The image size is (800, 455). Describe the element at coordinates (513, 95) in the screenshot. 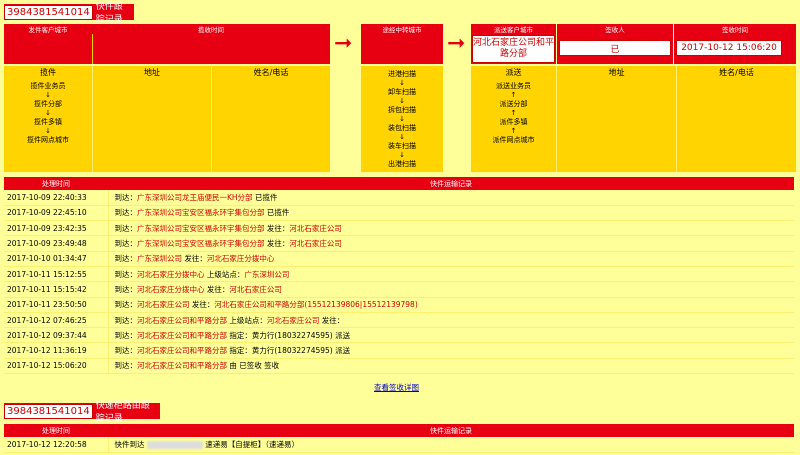

I see `up-arrow-icon: ↑` at that location.